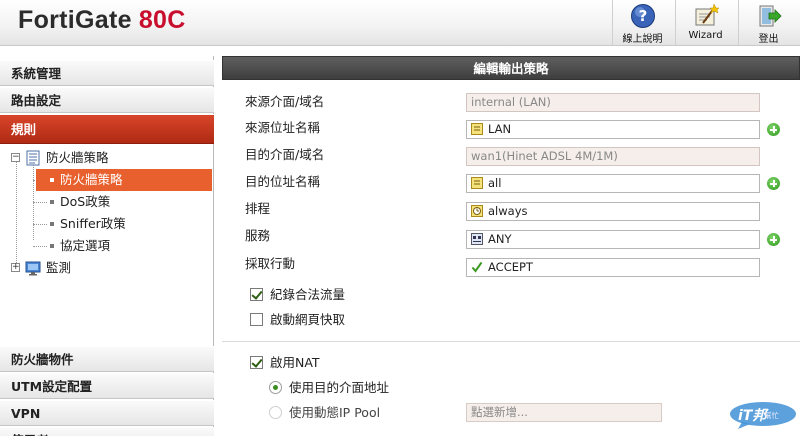 The width and height of the screenshot is (800, 436). Describe the element at coordinates (85, 245) in the screenshot. I see `tree-label: 協定選項` at that location.